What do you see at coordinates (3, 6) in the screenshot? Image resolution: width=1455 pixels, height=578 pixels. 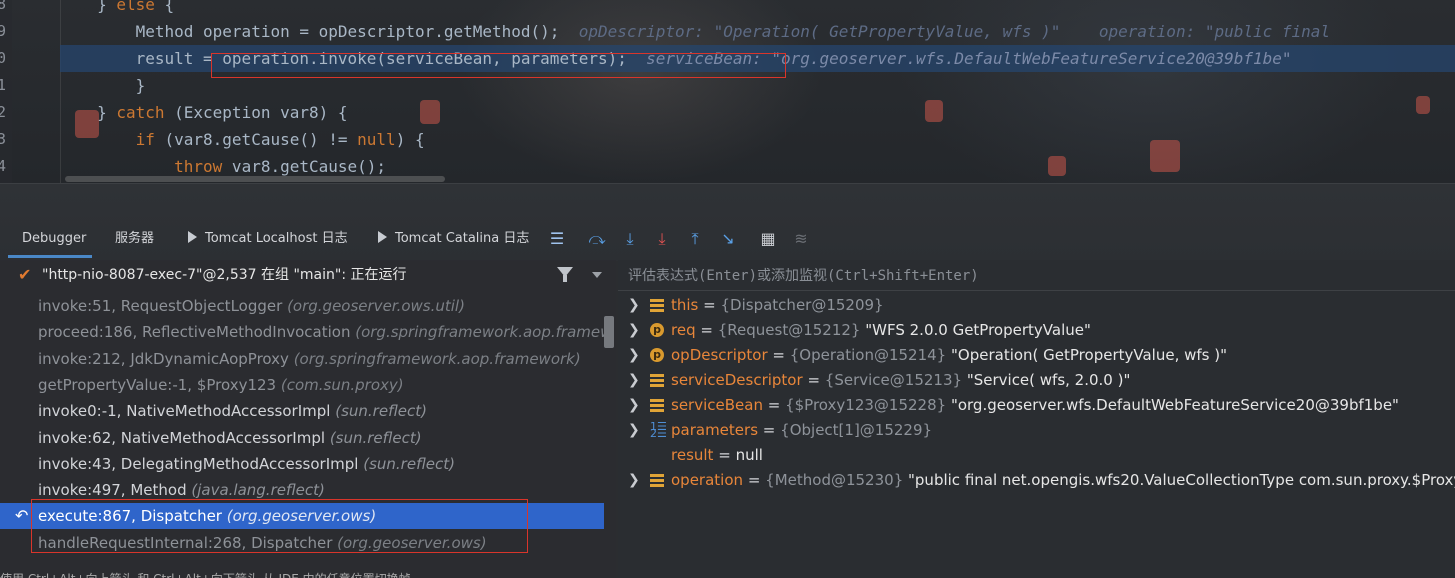 I see `line-number: 8` at bounding box center [3, 6].